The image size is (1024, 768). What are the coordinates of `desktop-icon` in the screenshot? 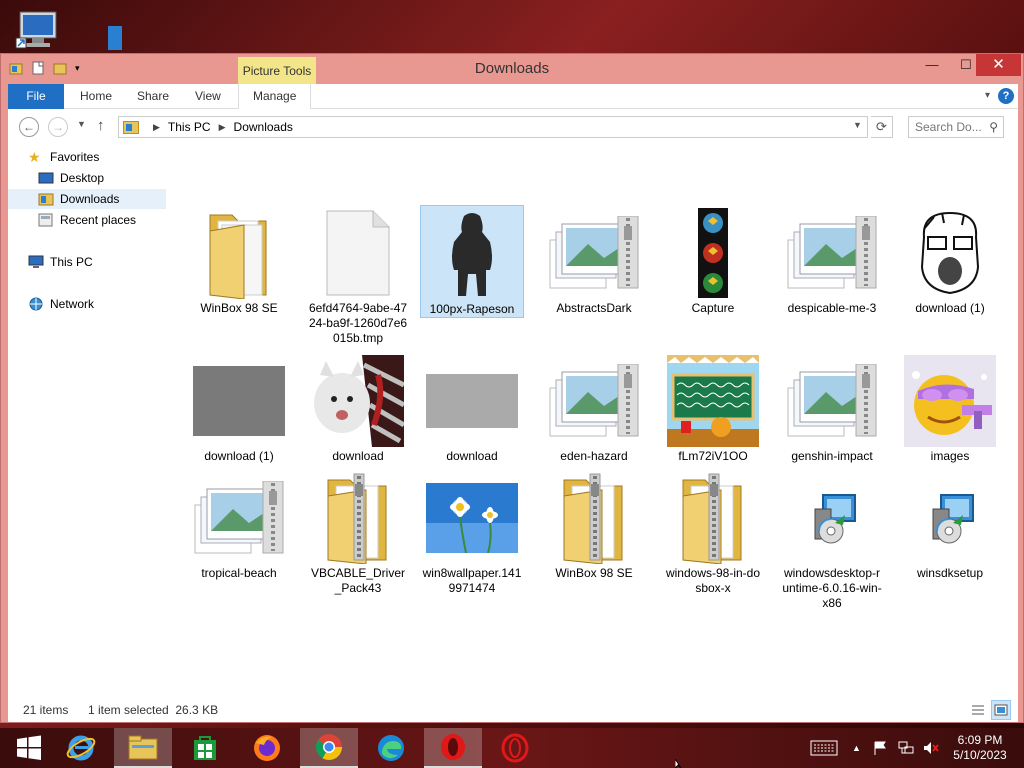 It's located at (46, 178).